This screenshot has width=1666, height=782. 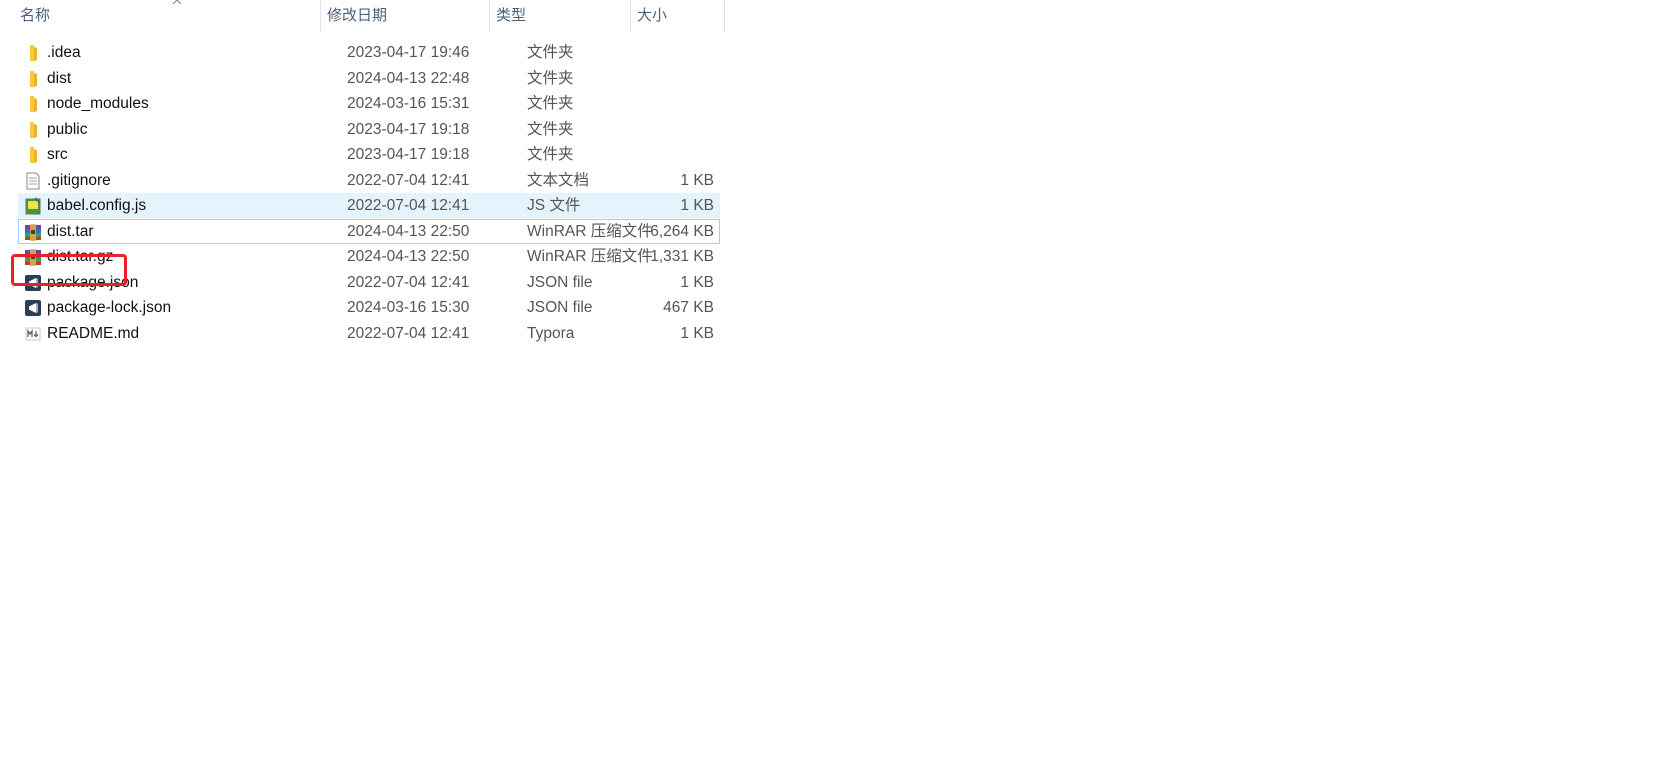 What do you see at coordinates (408, 78) in the screenshot?
I see `file-date: 2024-04-13 22:48` at bounding box center [408, 78].